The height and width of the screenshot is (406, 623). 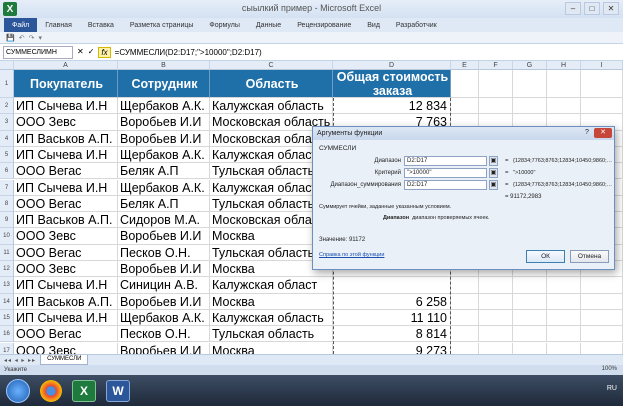 I want to click on column-header-a: A, so click(x=66, y=65).